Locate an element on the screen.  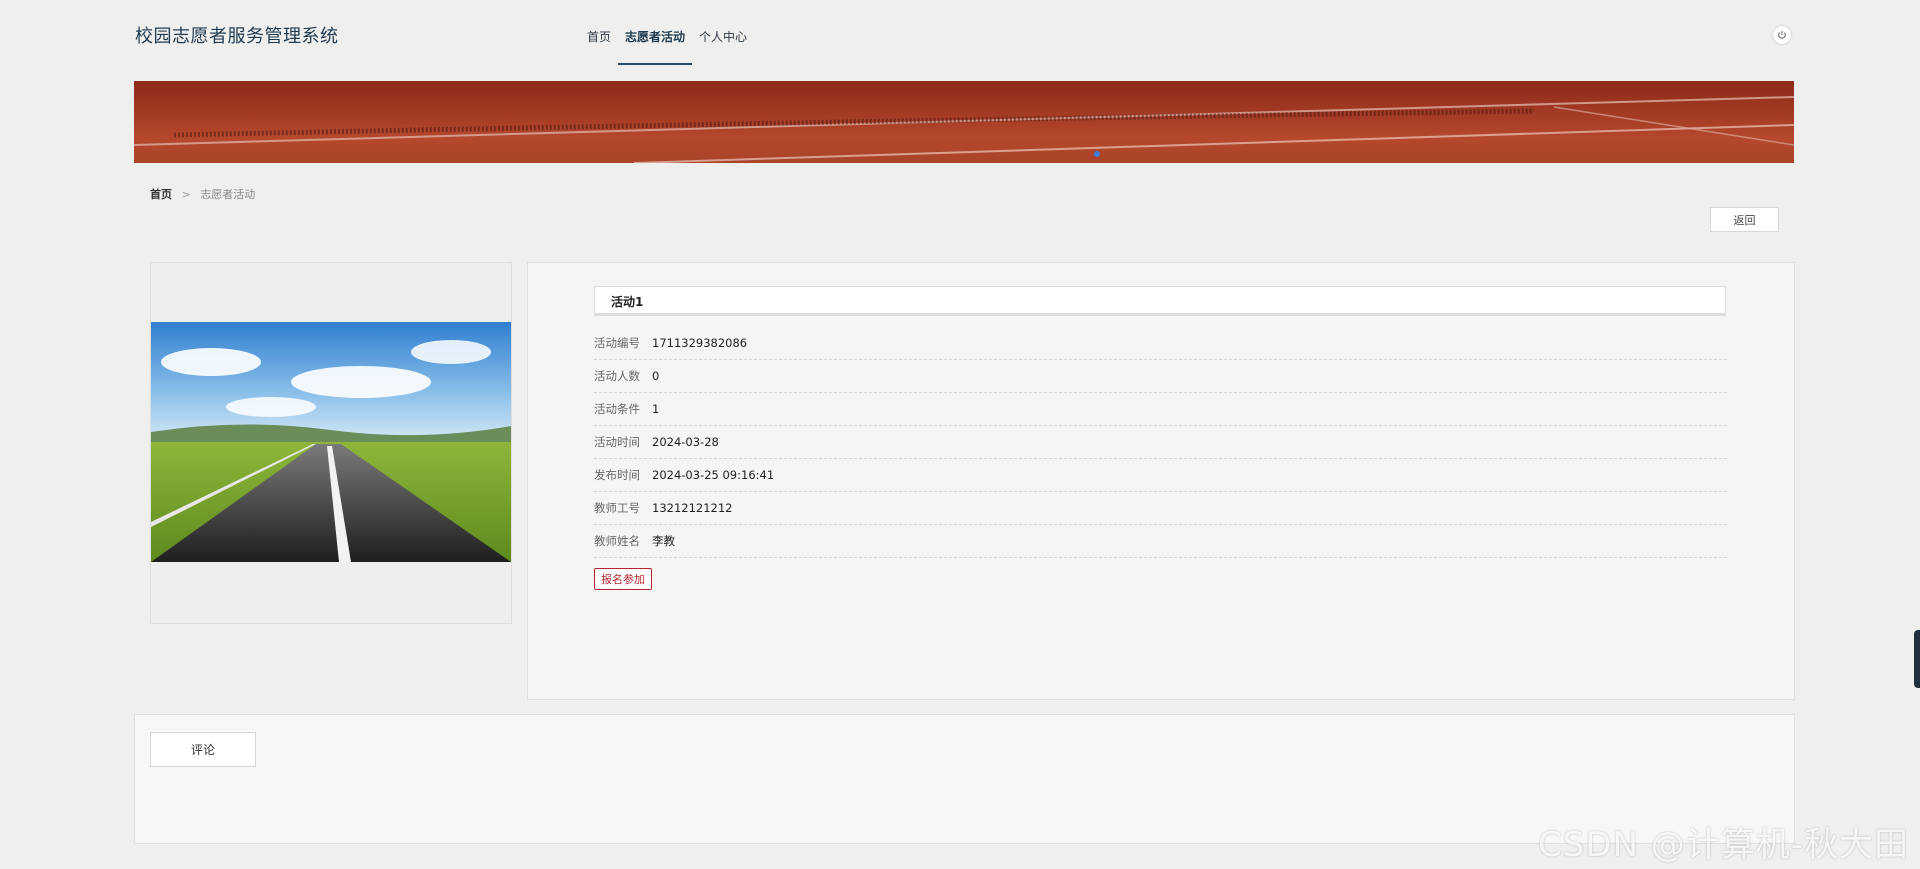
nav-personal-center: 个人中心 is located at coordinates (723, 42).